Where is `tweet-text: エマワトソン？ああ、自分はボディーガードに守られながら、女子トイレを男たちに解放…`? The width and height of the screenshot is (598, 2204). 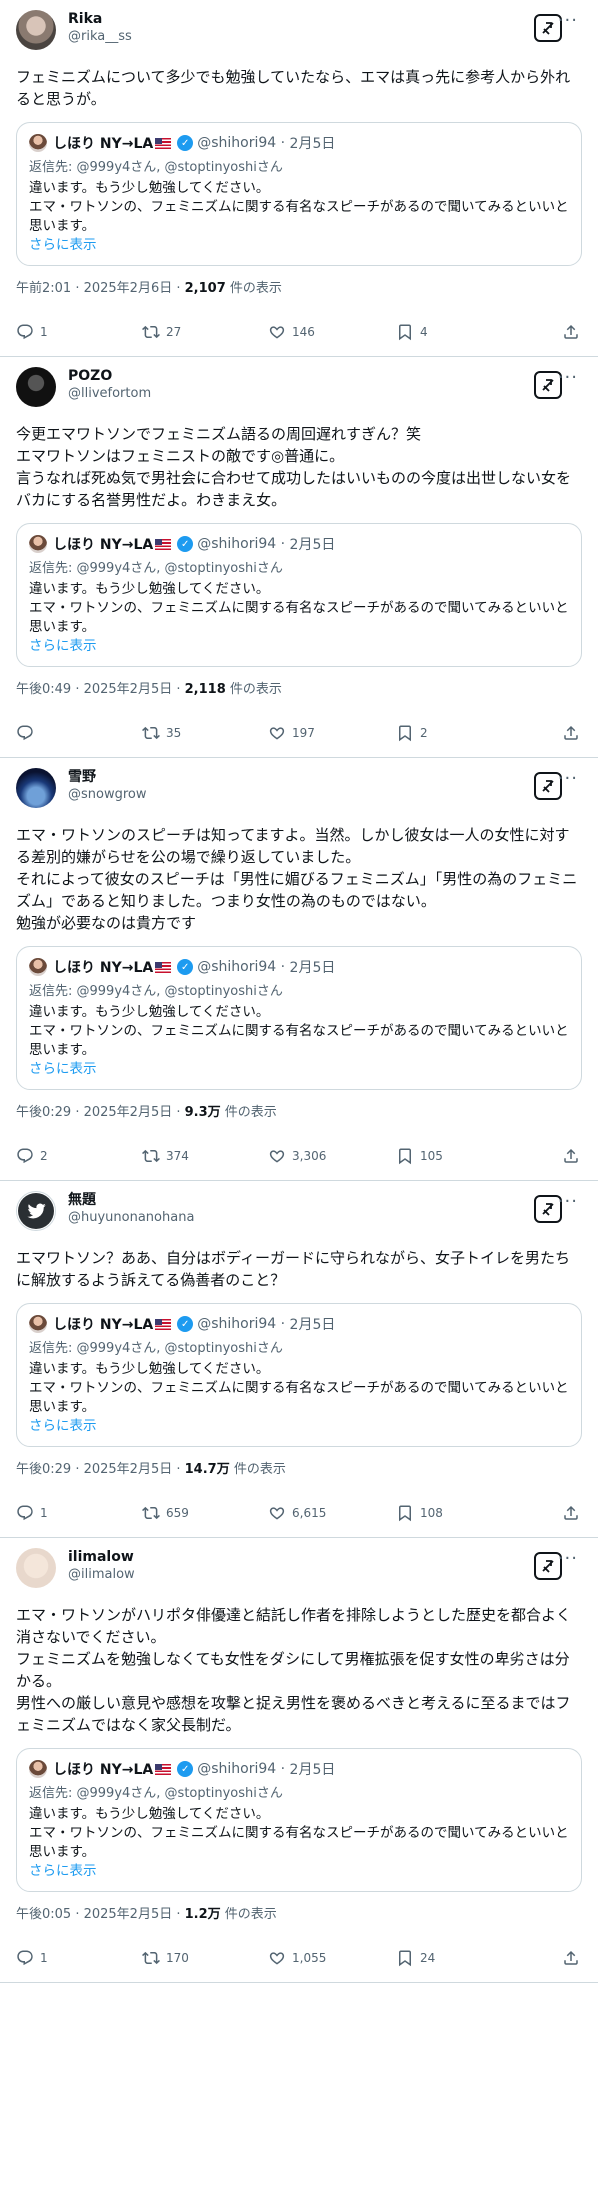 tweet-text: エマワトソン？ああ、自分はボディーガードに守られながら、女子トイレを男たちに解放… is located at coordinates (293, 1269).